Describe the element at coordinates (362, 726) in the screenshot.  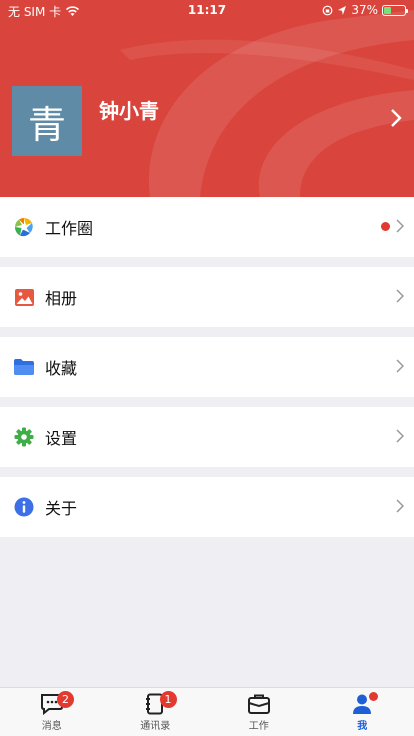
I see `tab-label: 我` at that location.